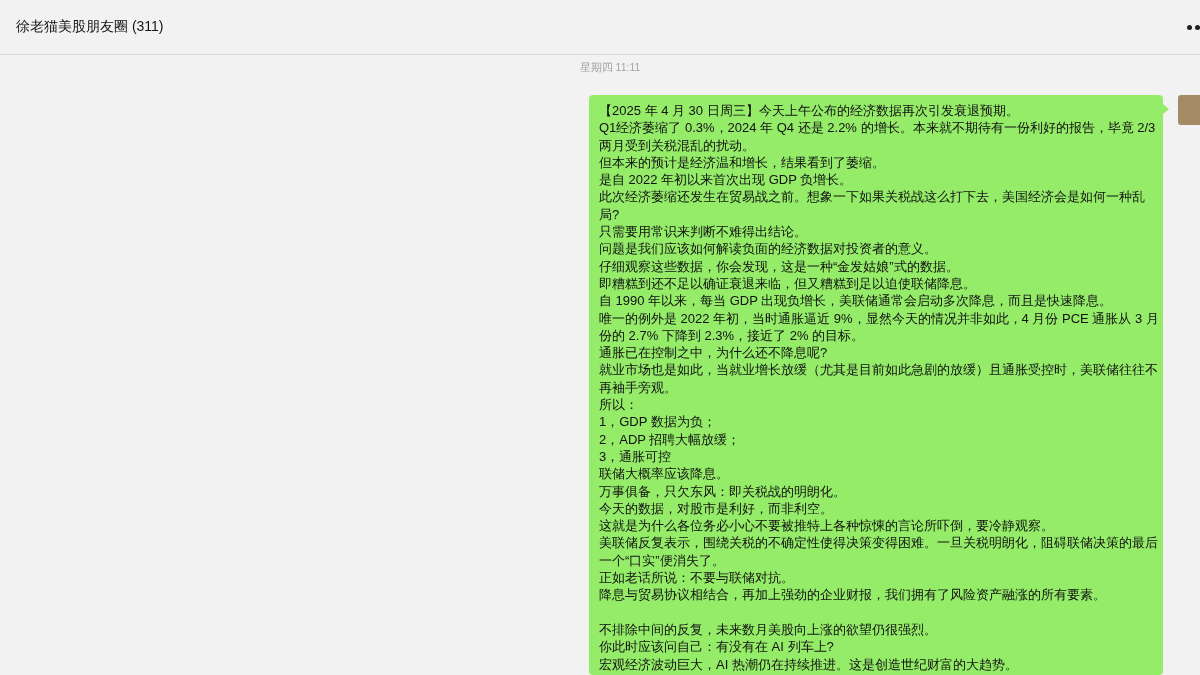 This screenshot has width=1200, height=675. I want to click on message-text: 问题是我们应该如何解读负面的经济数据对投资者的意义。, so click(768, 249).